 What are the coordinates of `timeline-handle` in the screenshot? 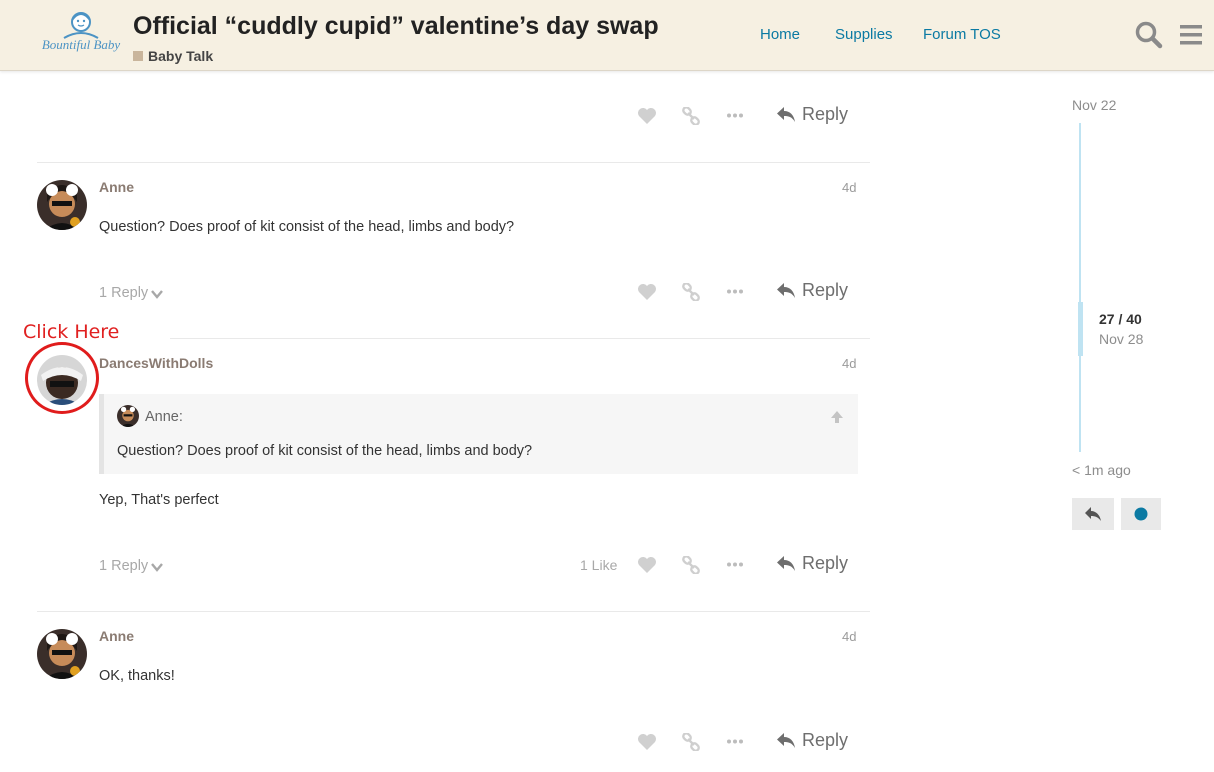 It's located at (1080, 329).